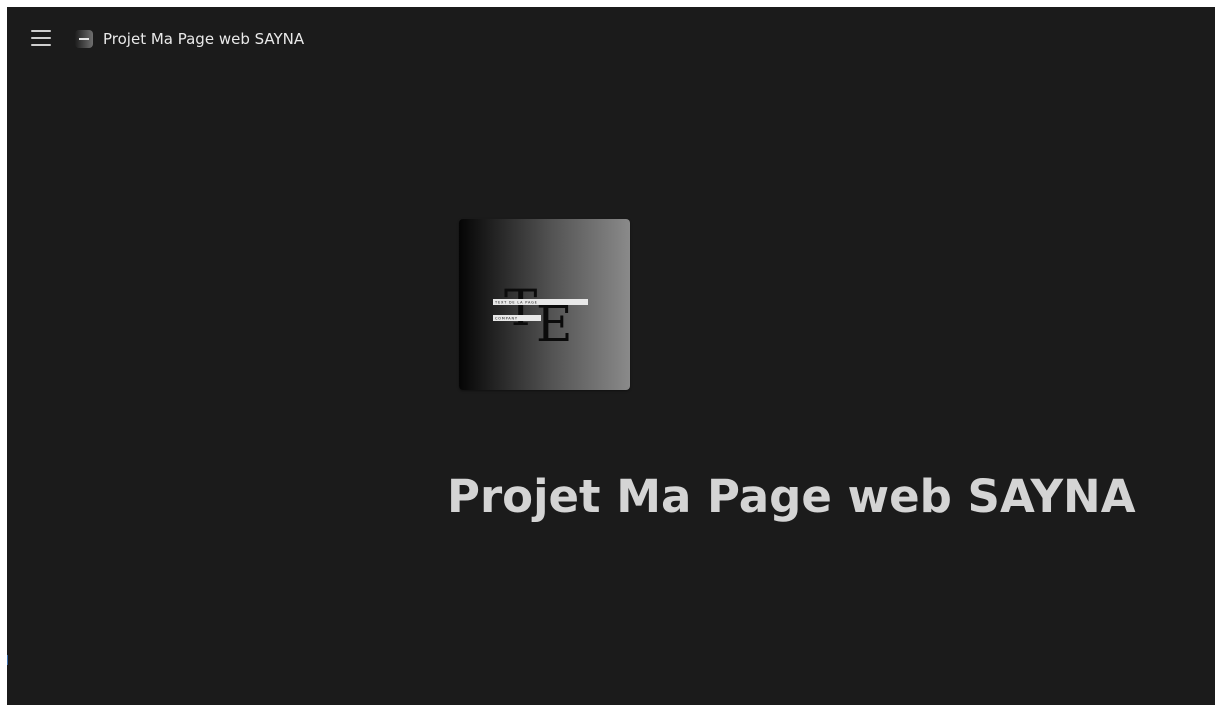 The image size is (1215, 705). Describe the element at coordinates (84, 39) in the screenshot. I see `site-logo-icon` at that location.